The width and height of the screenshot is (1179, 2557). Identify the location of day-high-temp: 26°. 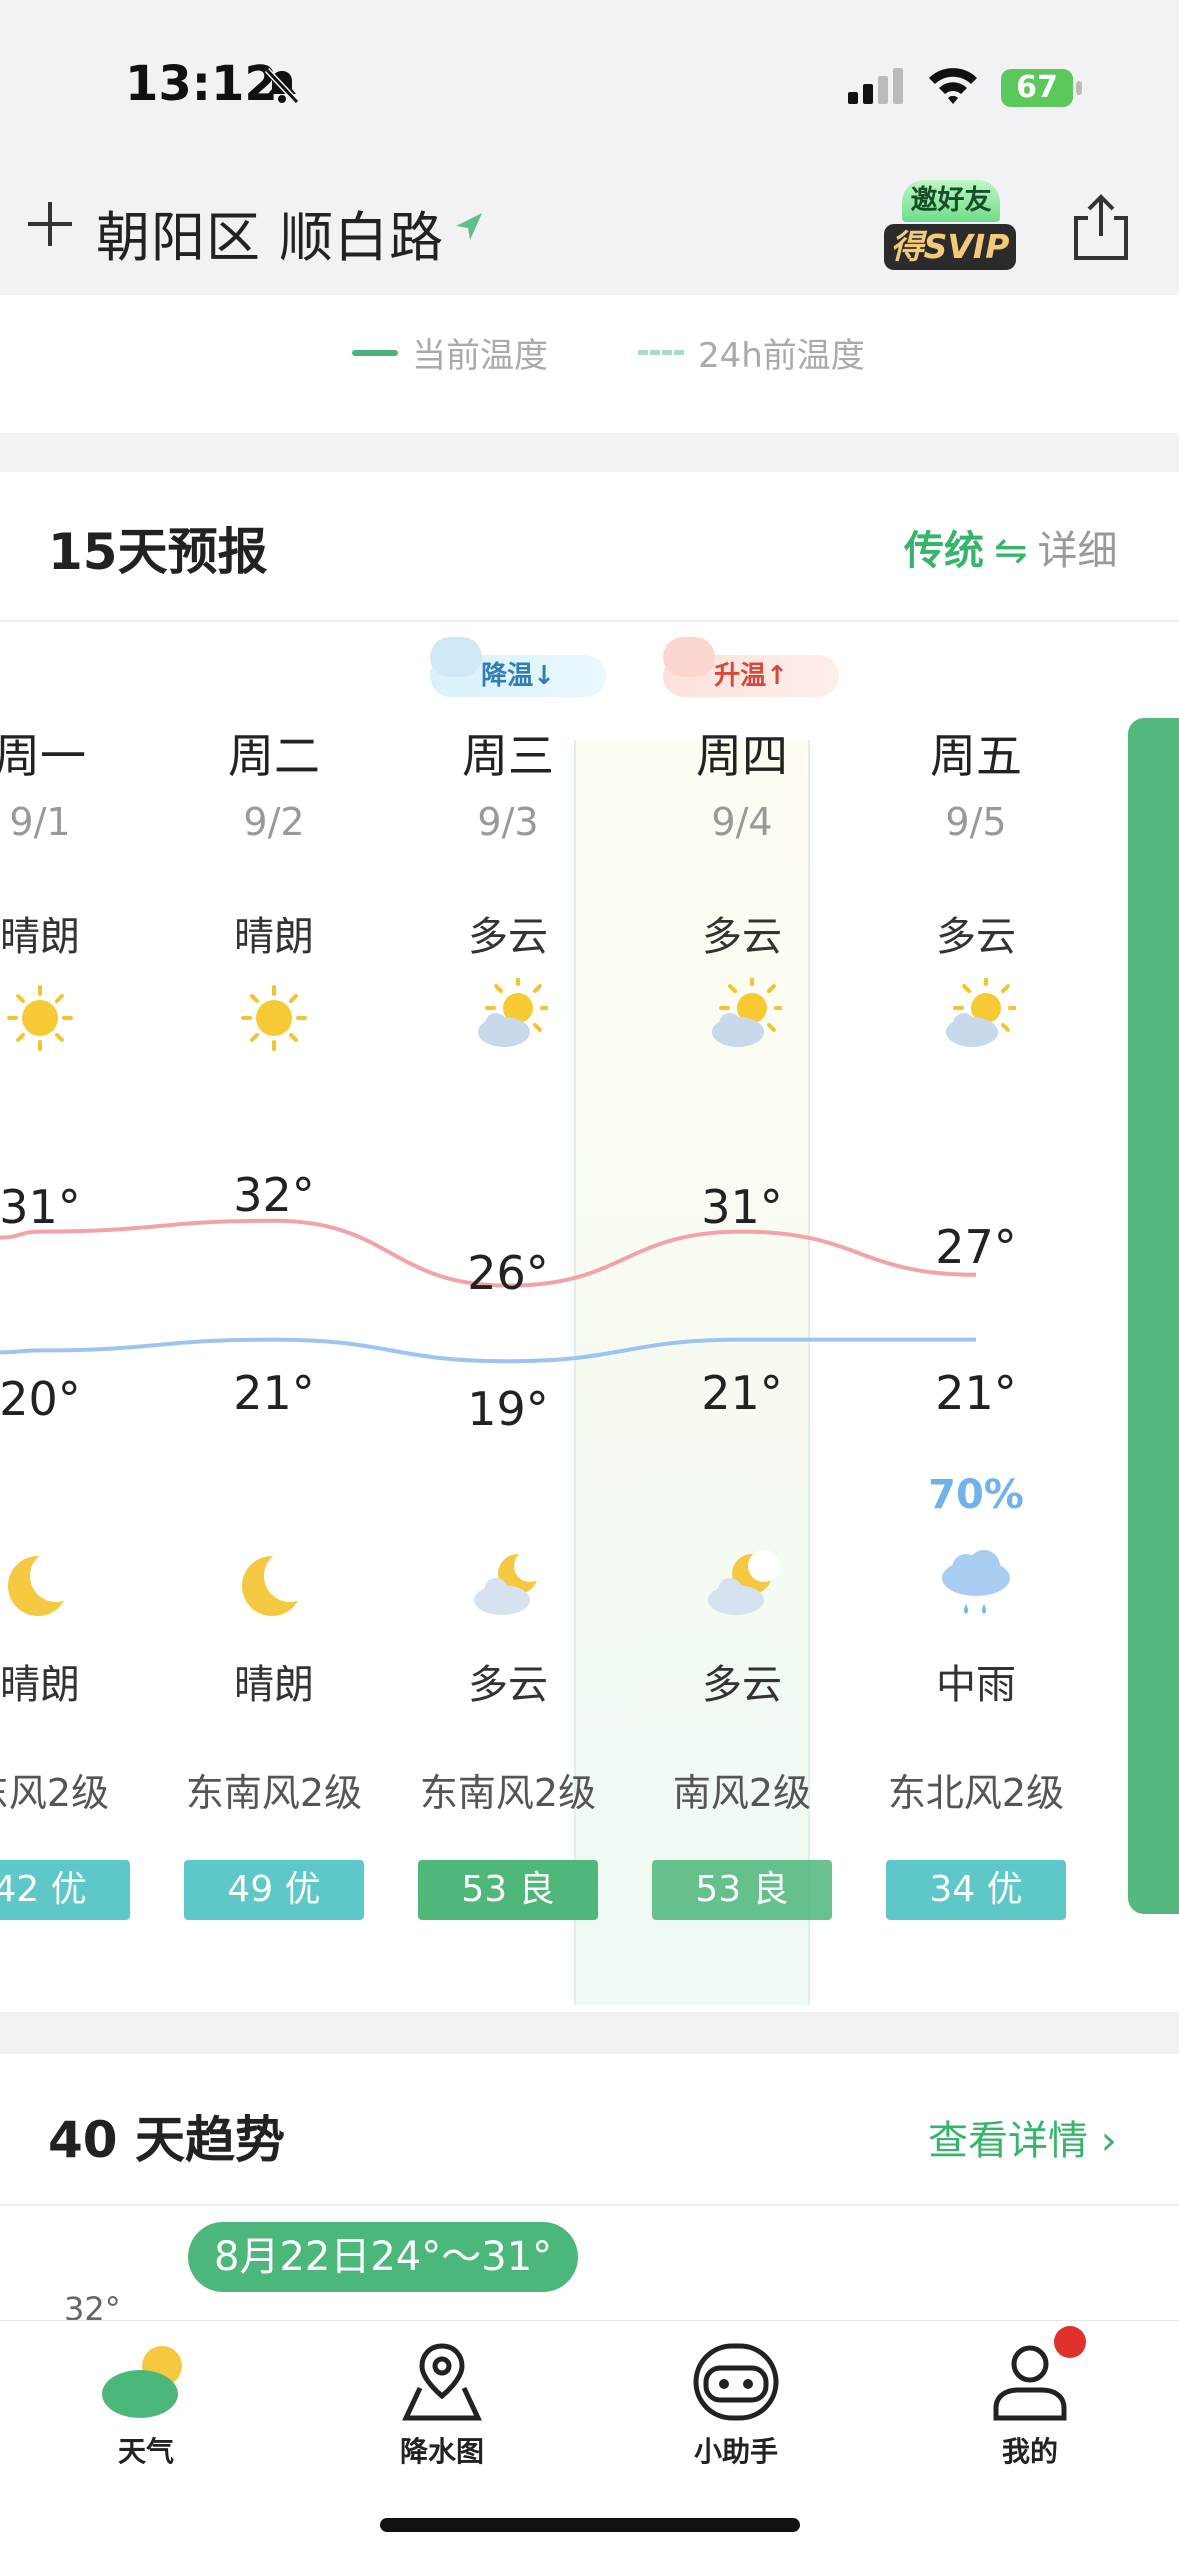
(508, 1273).